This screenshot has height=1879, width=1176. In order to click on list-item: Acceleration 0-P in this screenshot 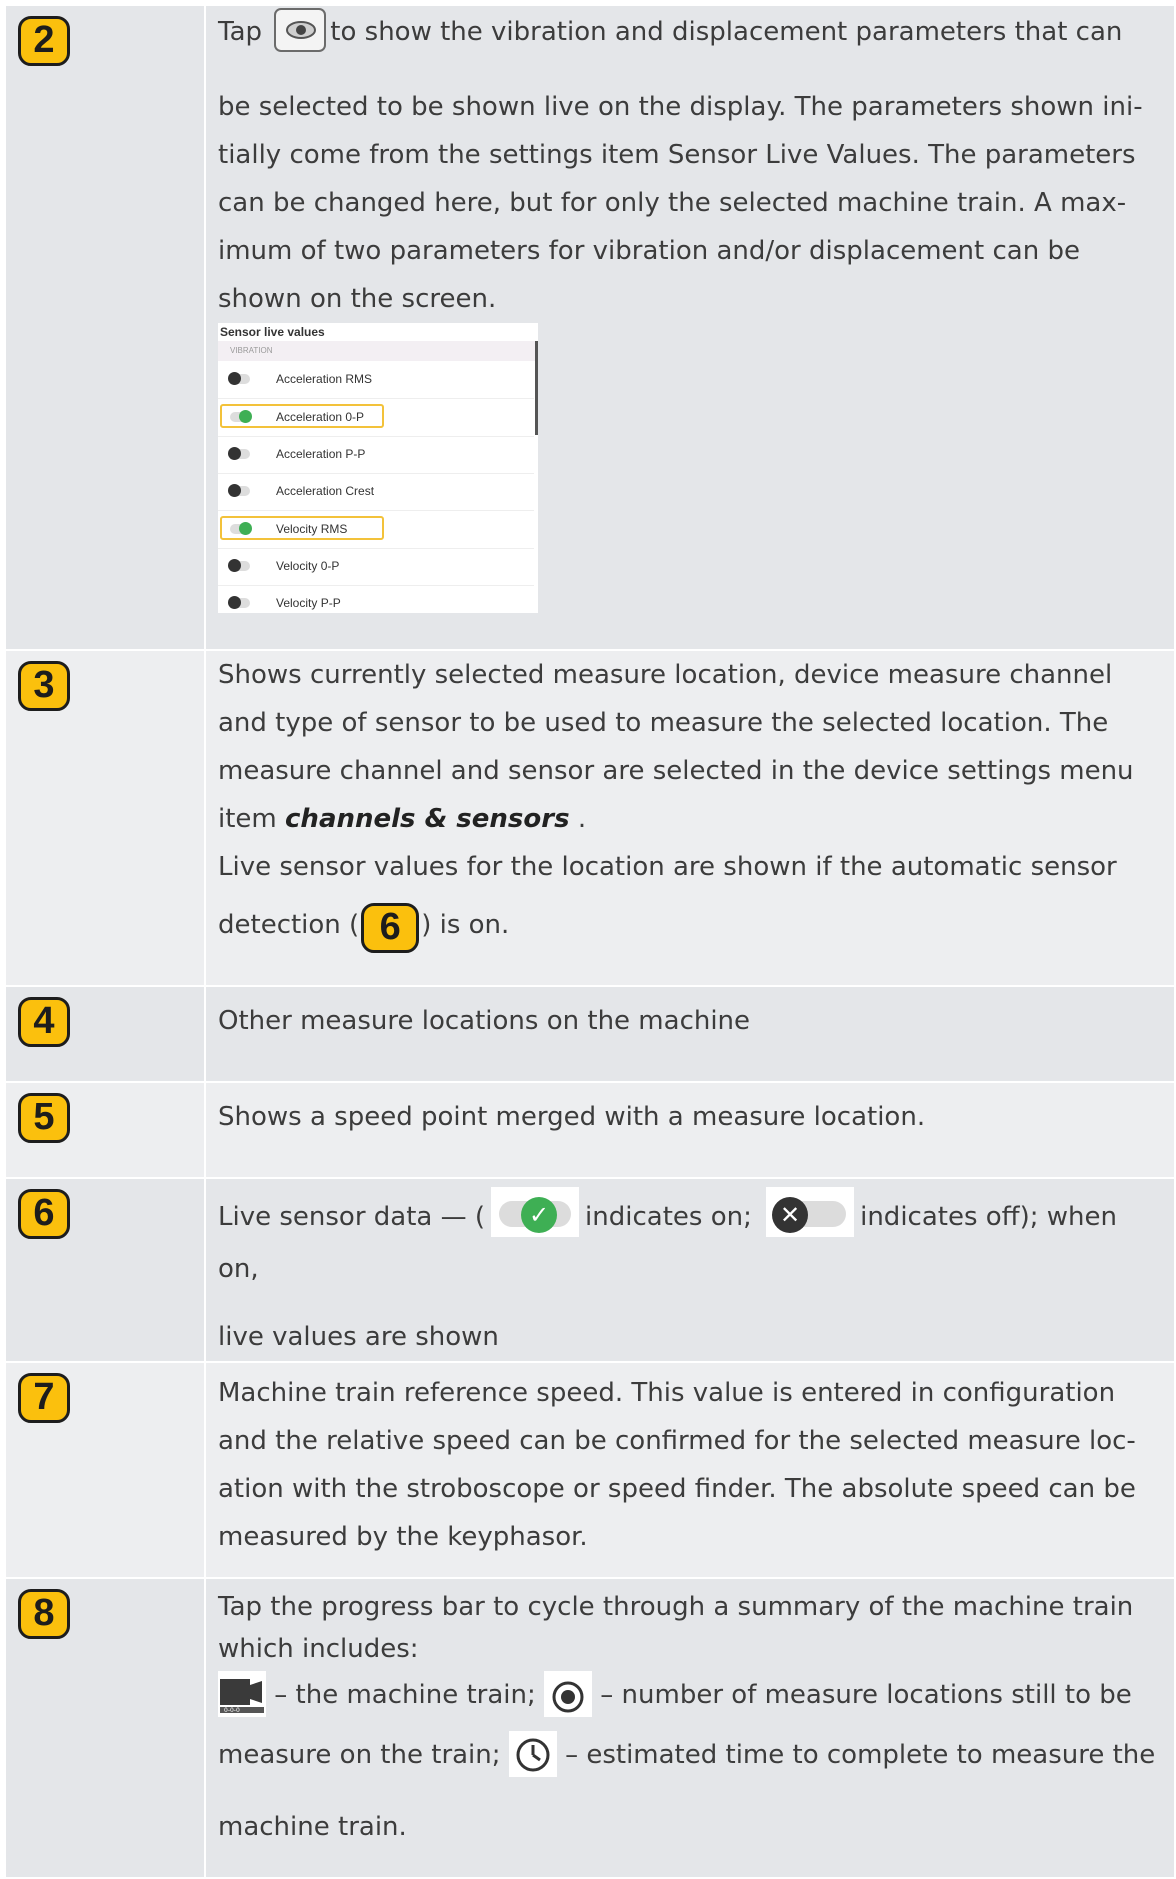, I will do `click(376, 418)`.